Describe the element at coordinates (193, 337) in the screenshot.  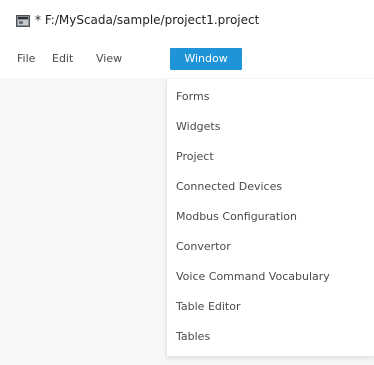
I see `window-menu-item-tables: Tables` at that location.